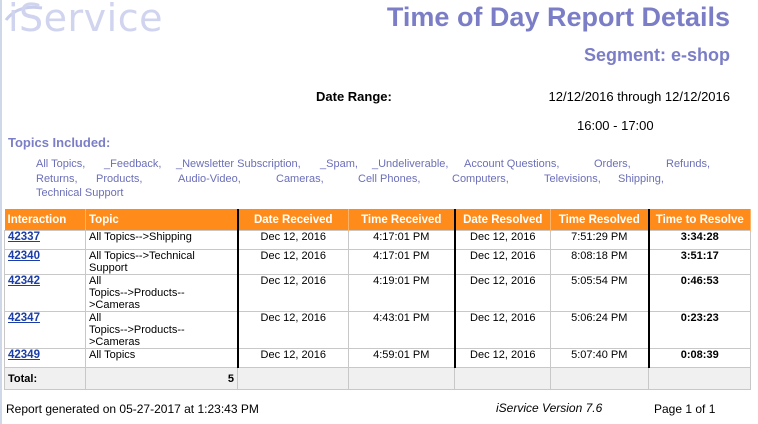 The width and height of the screenshot is (758, 424). I want to click on topic-item: Returns,, so click(57, 179).